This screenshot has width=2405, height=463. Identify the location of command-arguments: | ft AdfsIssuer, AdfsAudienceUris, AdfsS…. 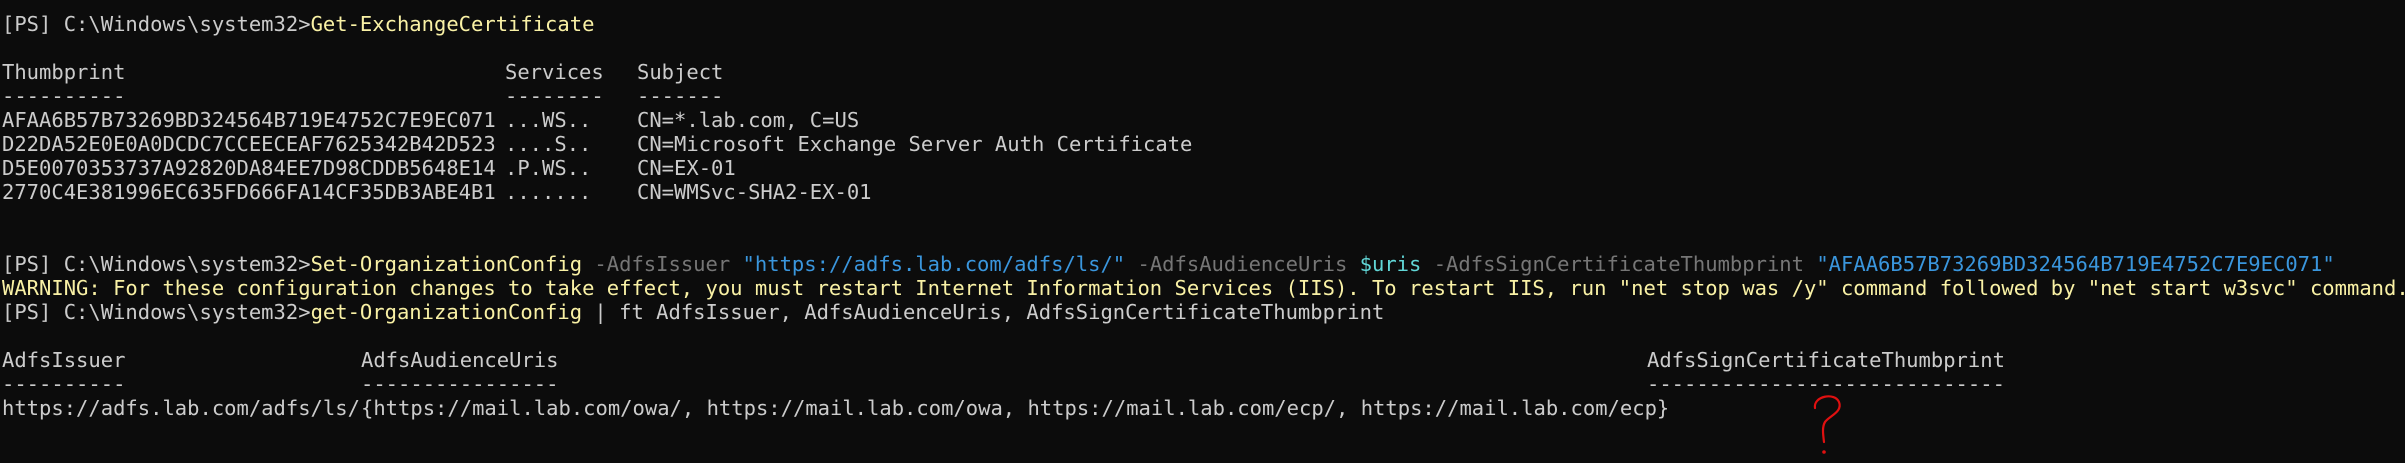
(983, 312).